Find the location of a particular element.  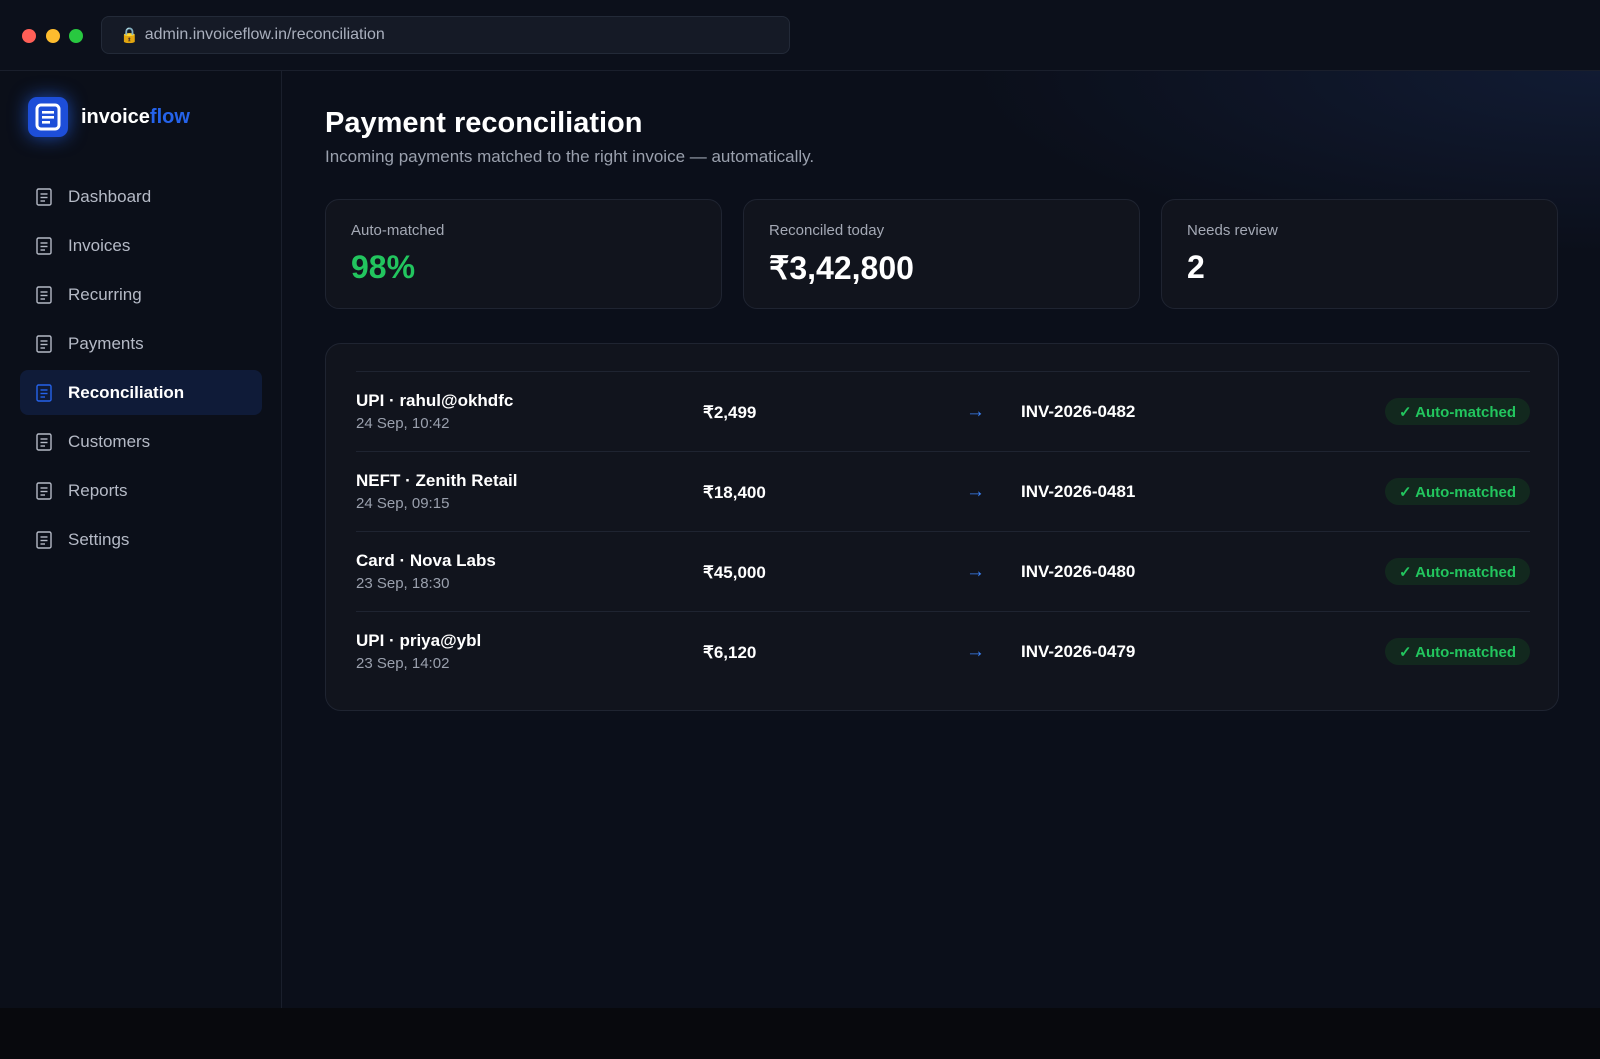

sidebar-item-label: Settings is located at coordinates (99, 539).